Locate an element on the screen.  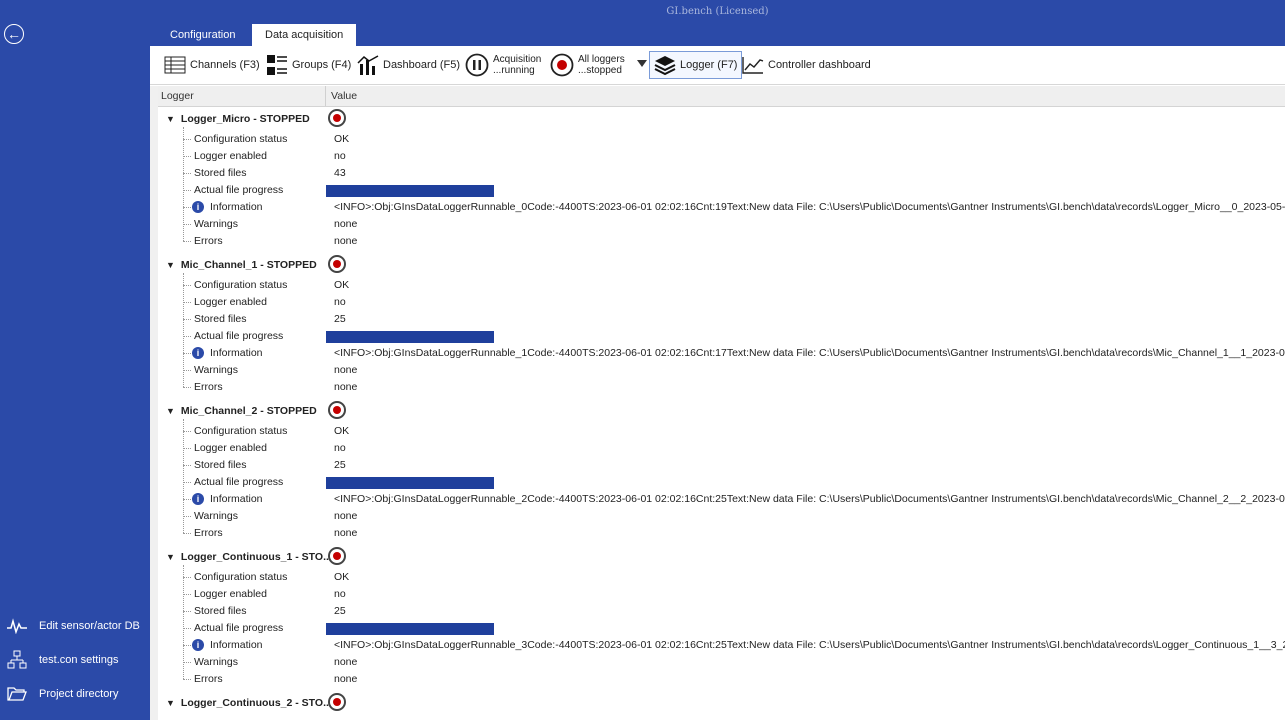
sidebar-item-label: Edit sensor/actor DB is located at coordinates (89, 626).